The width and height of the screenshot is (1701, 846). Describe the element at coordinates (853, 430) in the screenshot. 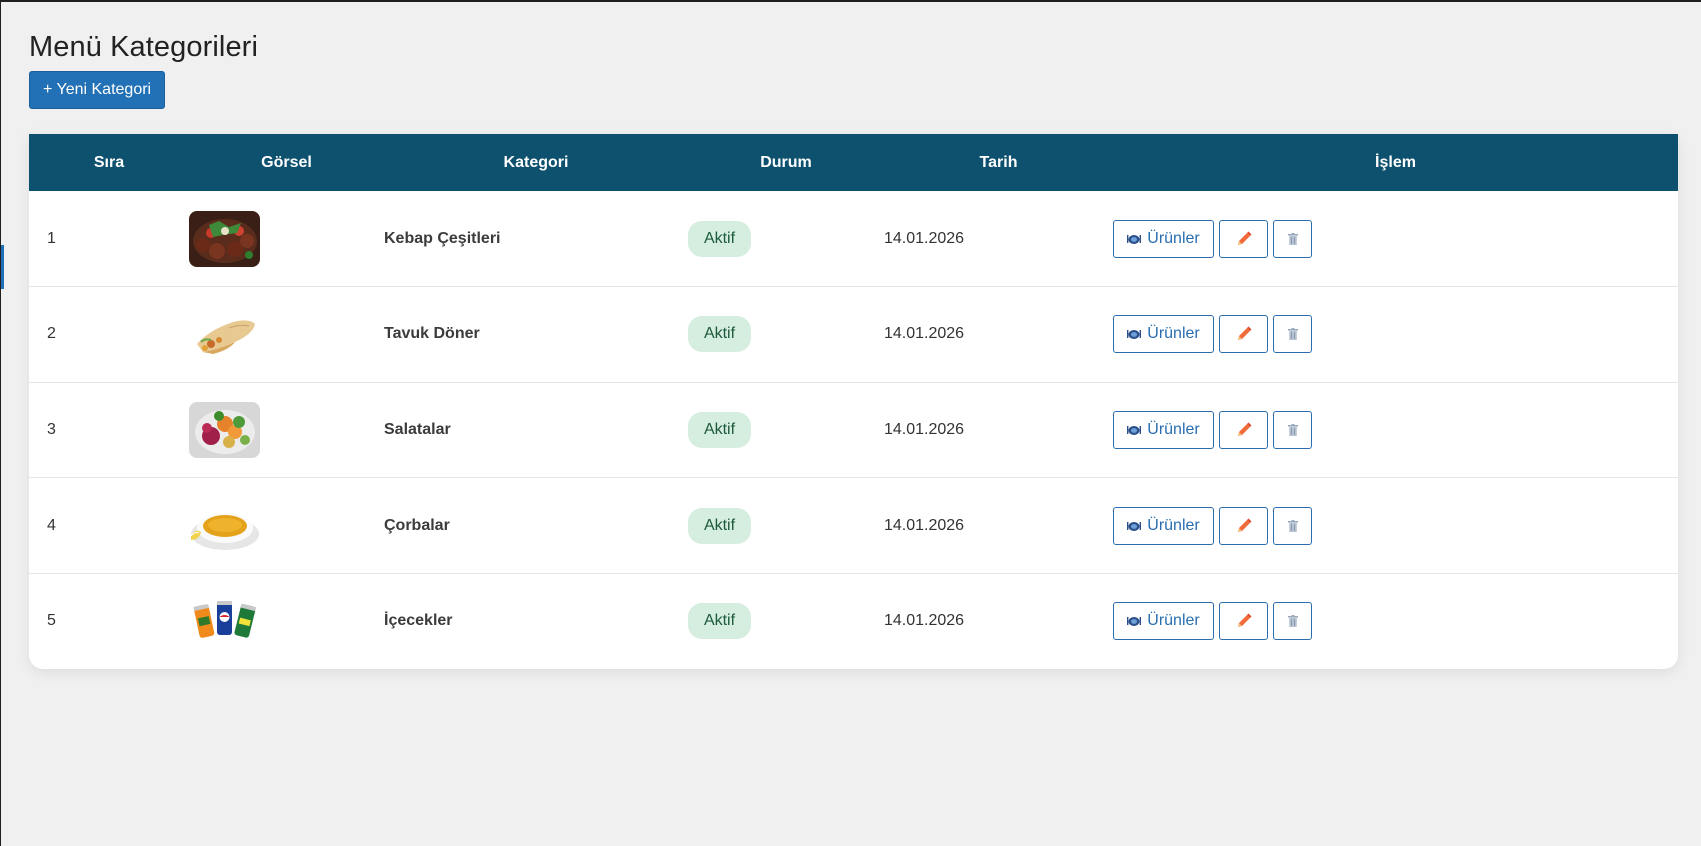

I see `table-row: 3 Salatalar Aktif 14.01.2026 Ürünler` at that location.